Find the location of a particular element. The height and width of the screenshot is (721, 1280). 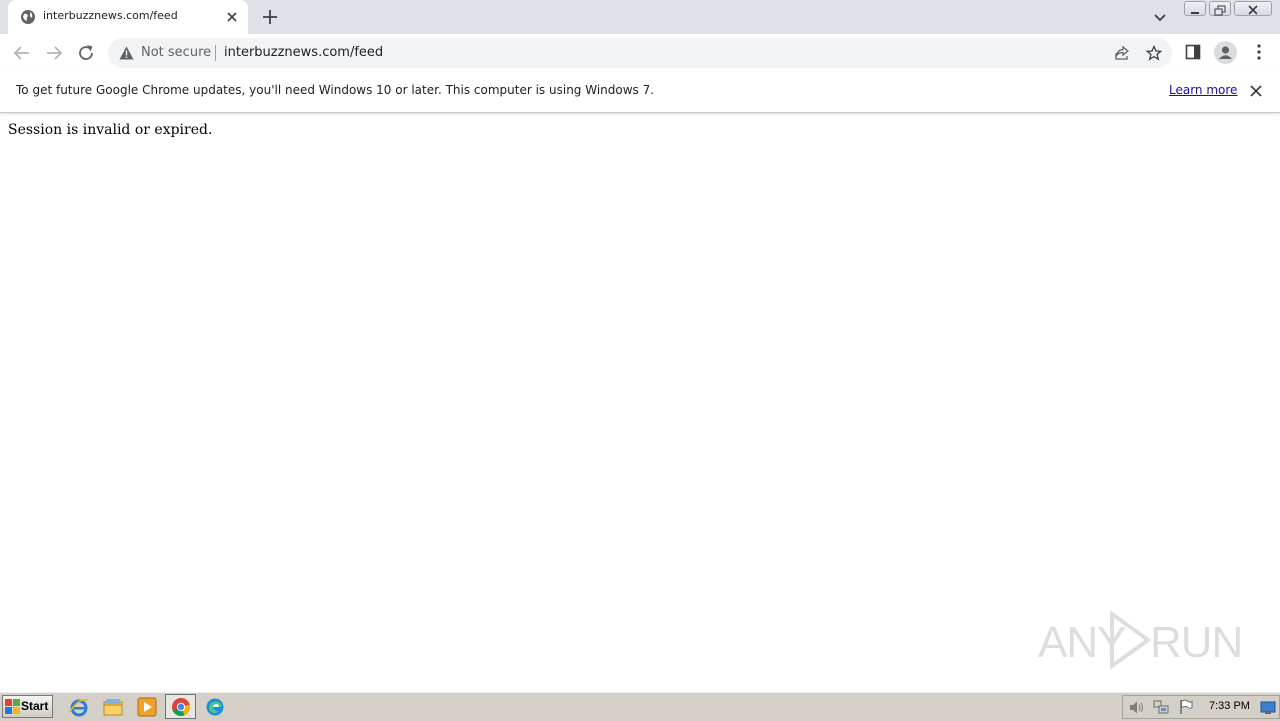

share-icon is located at coordinates (1122, 53).